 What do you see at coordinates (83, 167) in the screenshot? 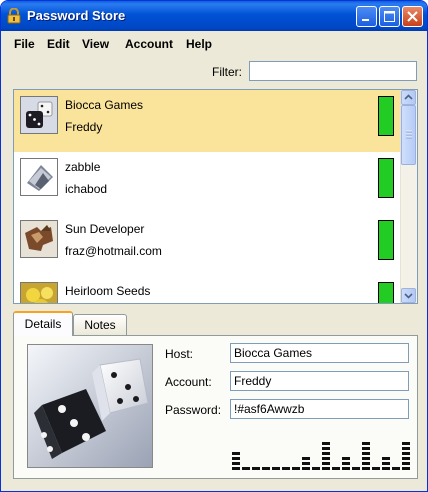
I see `entry-site: zabble` at bounding box center [83, 167].